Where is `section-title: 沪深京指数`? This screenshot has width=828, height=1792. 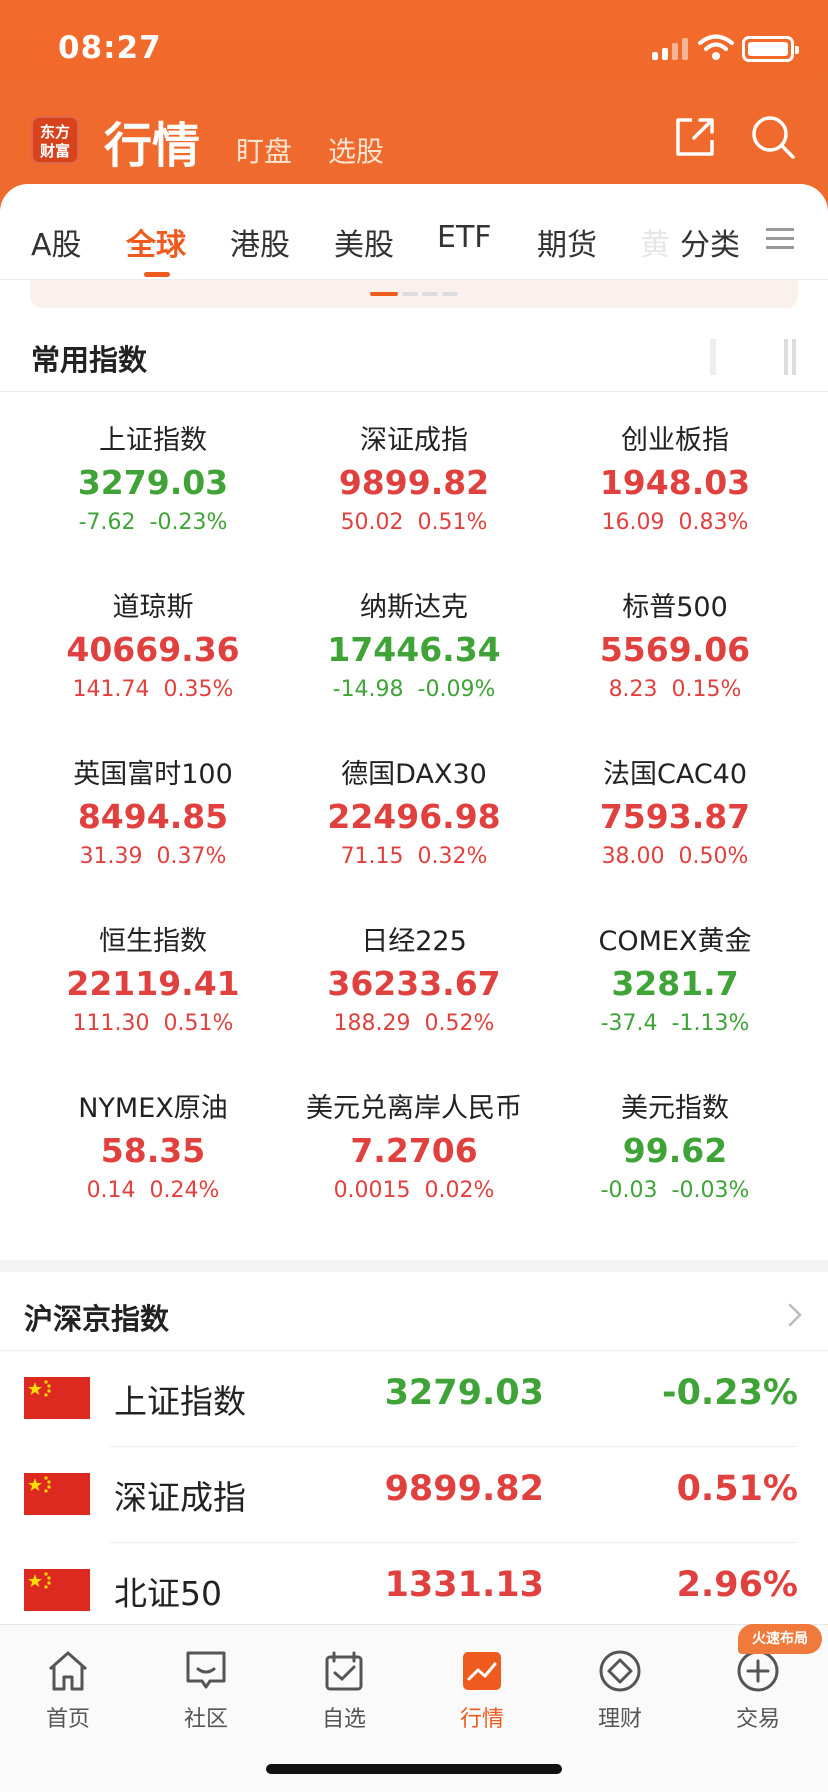 section-title: 沪深京指数 is located at coordinates (97, 1319).